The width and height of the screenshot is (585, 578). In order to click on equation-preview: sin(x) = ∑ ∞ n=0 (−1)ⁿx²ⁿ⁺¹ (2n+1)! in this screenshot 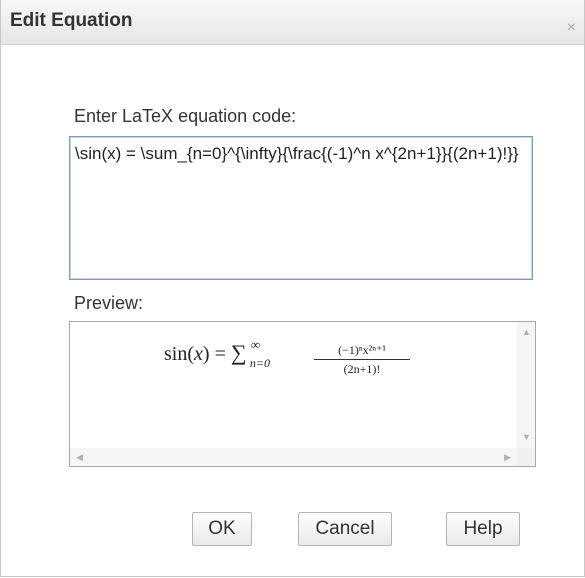, I will do `click(287, 356)`.